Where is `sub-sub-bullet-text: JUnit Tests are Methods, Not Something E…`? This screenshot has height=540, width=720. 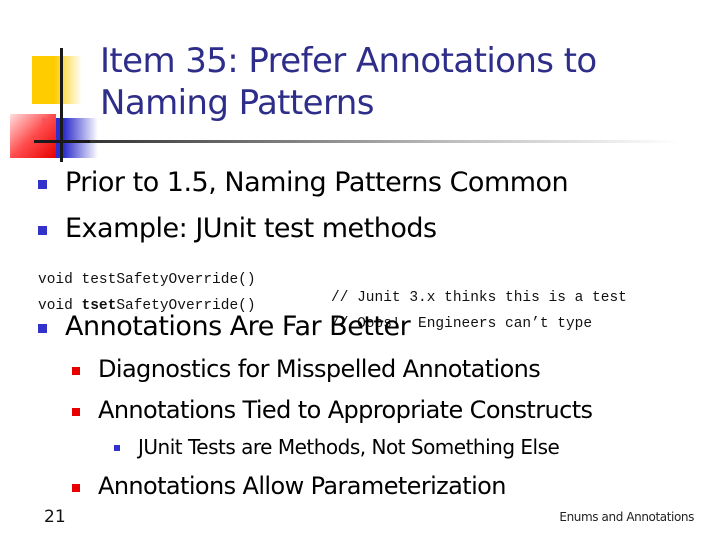
sub-sub-bullet-text: JUnit Tests are Methods, Not Something E… is located at coordinates (349, 447).